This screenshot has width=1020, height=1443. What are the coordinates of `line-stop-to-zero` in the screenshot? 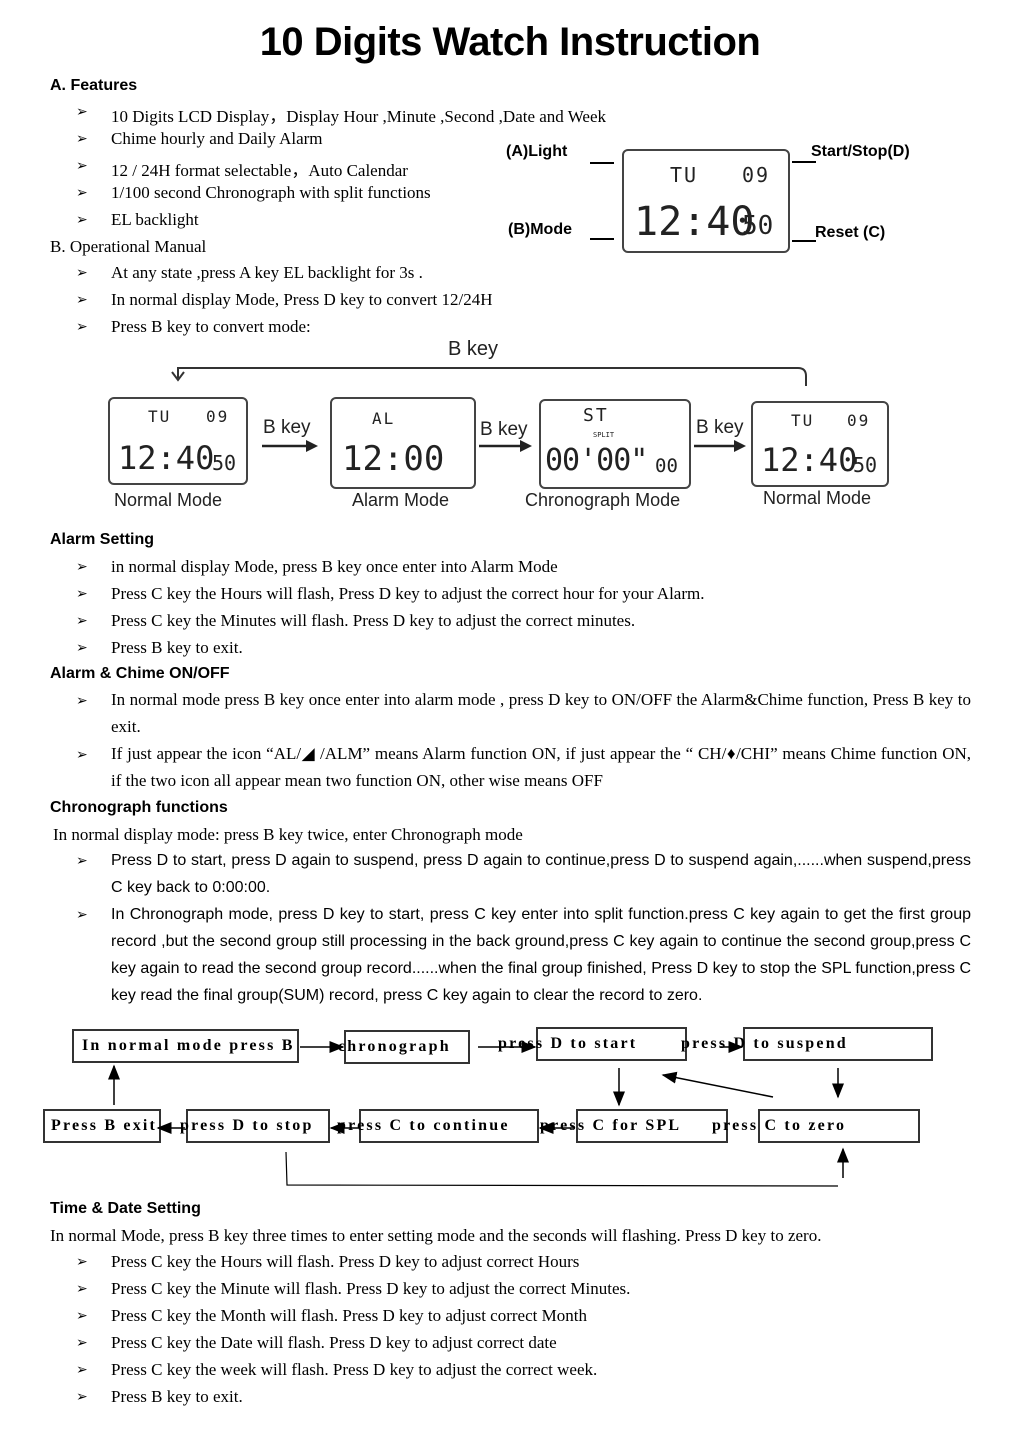 It's located at (562, 1169).